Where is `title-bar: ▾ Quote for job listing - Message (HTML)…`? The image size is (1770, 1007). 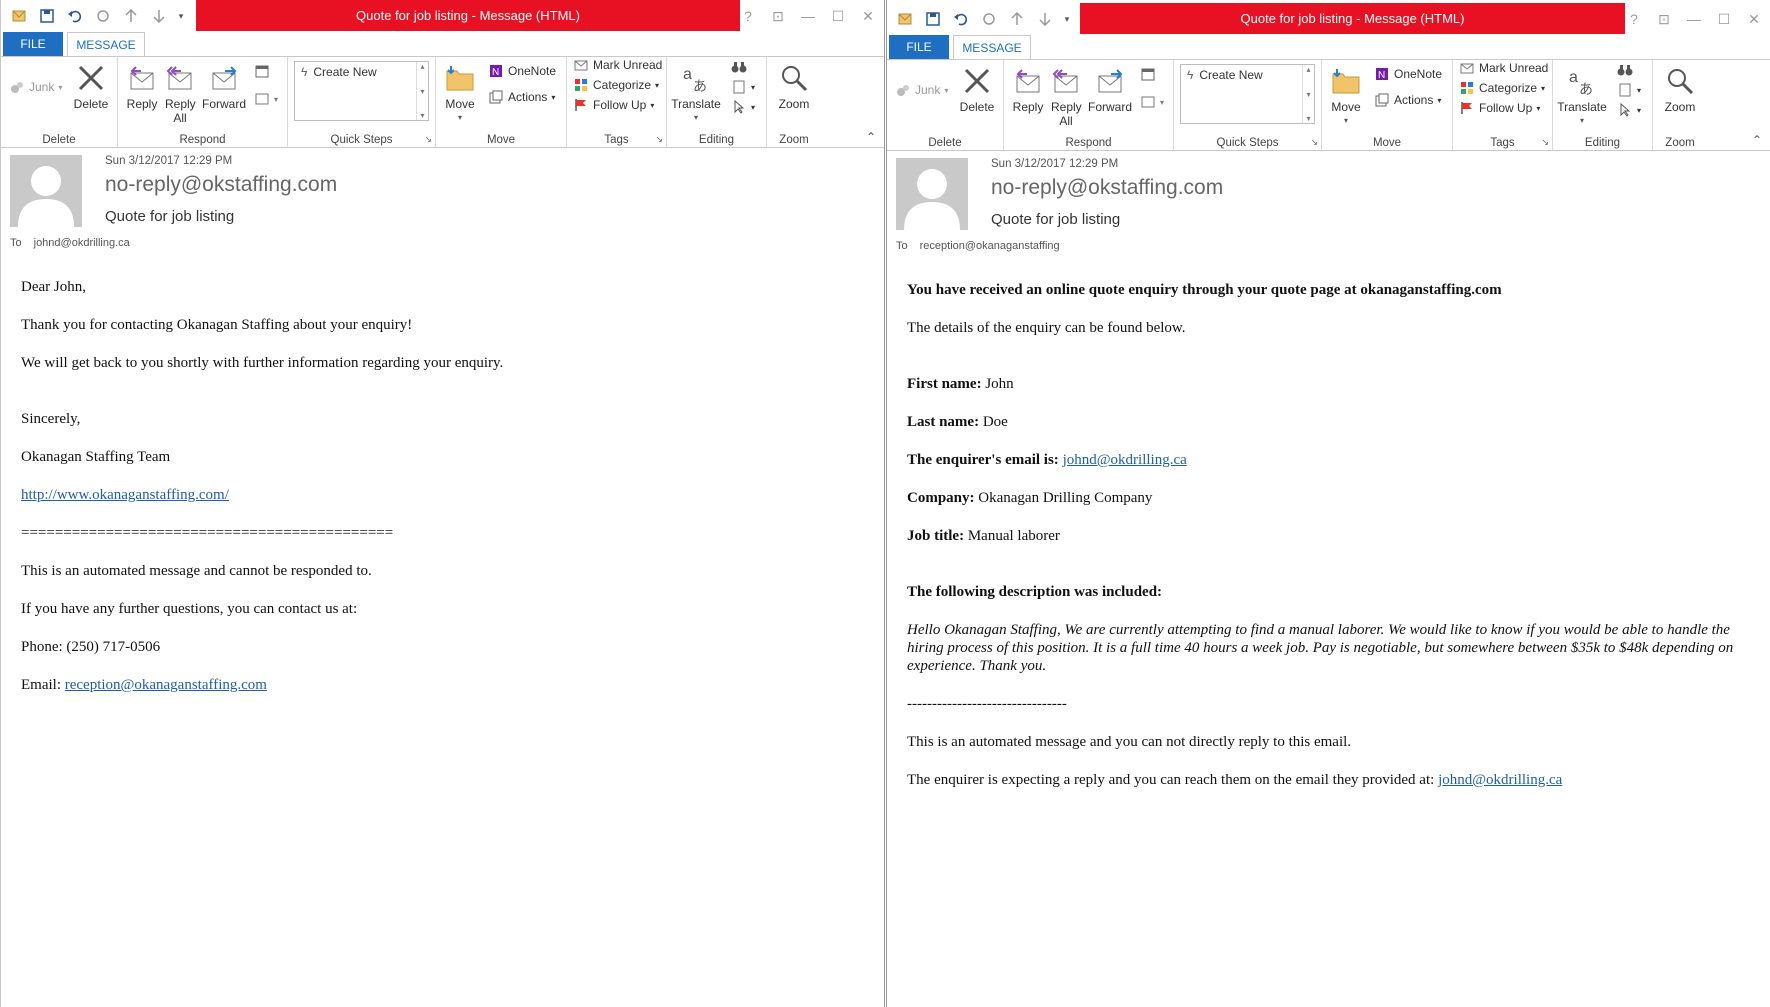
title-bar: ▾ Quote for job listing - Message (HTML)… is located at coordinates (1328, 19).